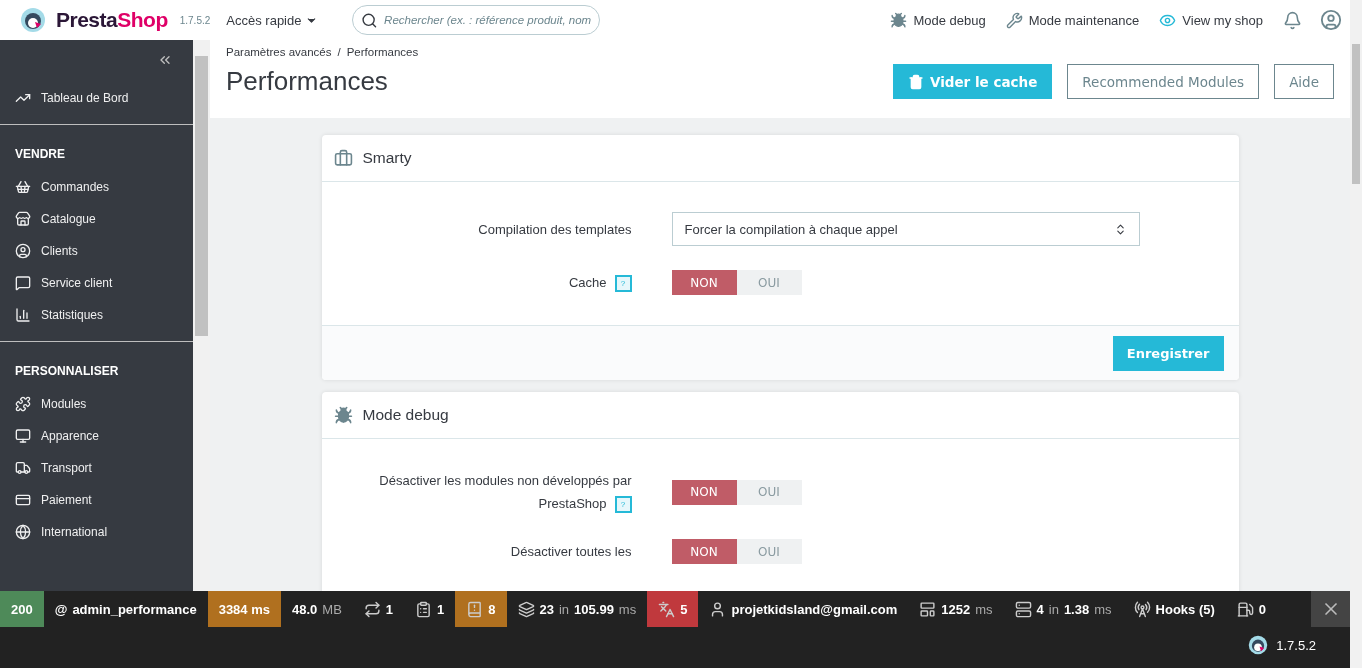 The width and height of the screenshot is (1362, 668). Describe the element at coordinates (387, 158) in the screenshot. I see `panel-title: Smarty` at that location.